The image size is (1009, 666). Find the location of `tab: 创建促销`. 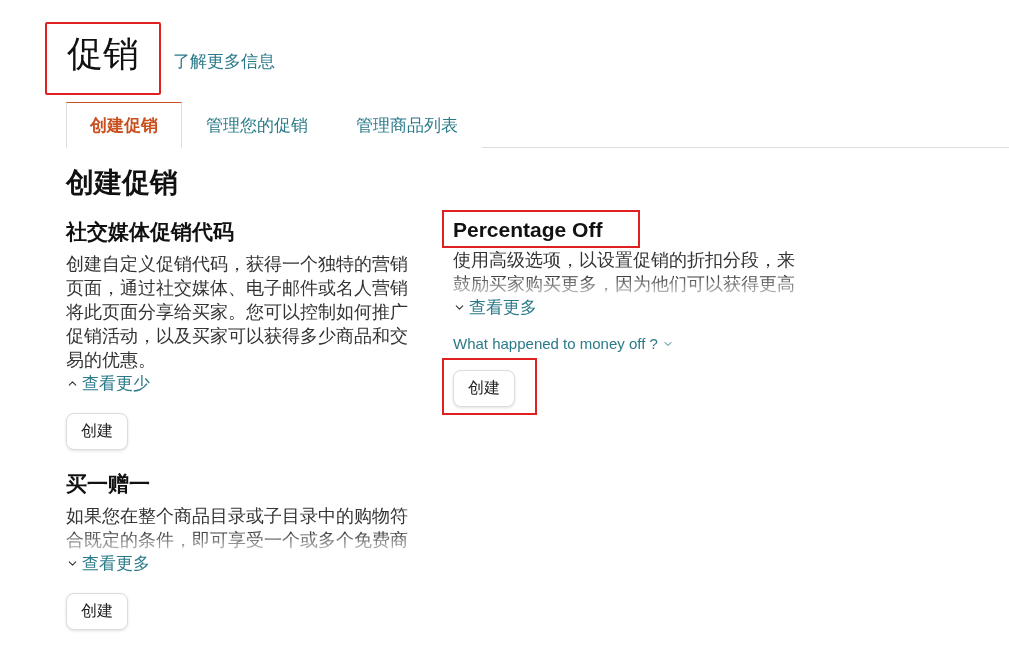

tab: 创建促销 is located at coordinates (124, 125).